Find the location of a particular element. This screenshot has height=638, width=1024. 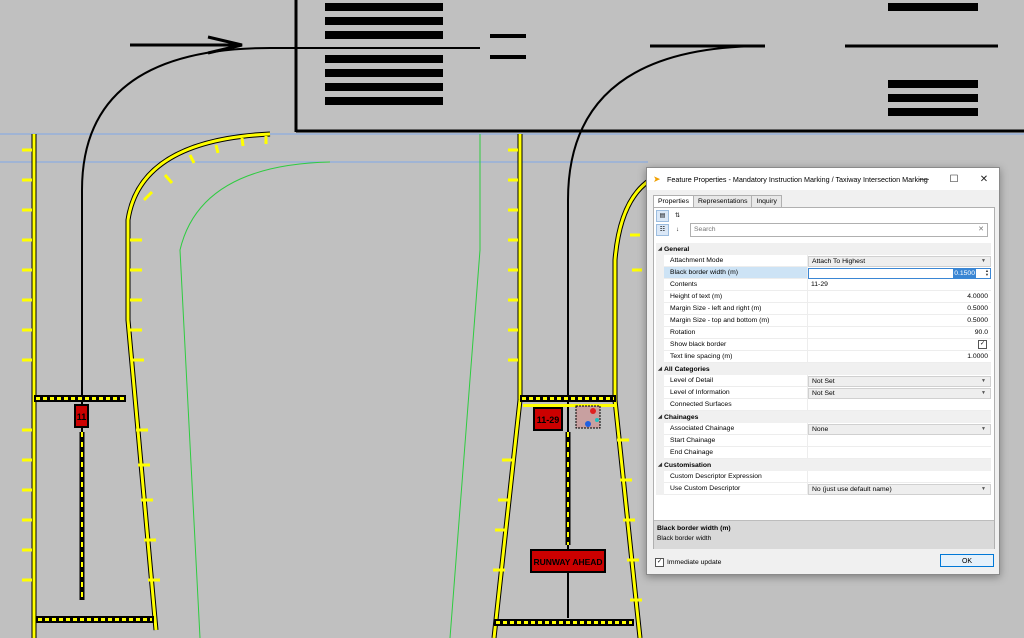

categorized-icon: ▤ is located at coordinates (662, 216).